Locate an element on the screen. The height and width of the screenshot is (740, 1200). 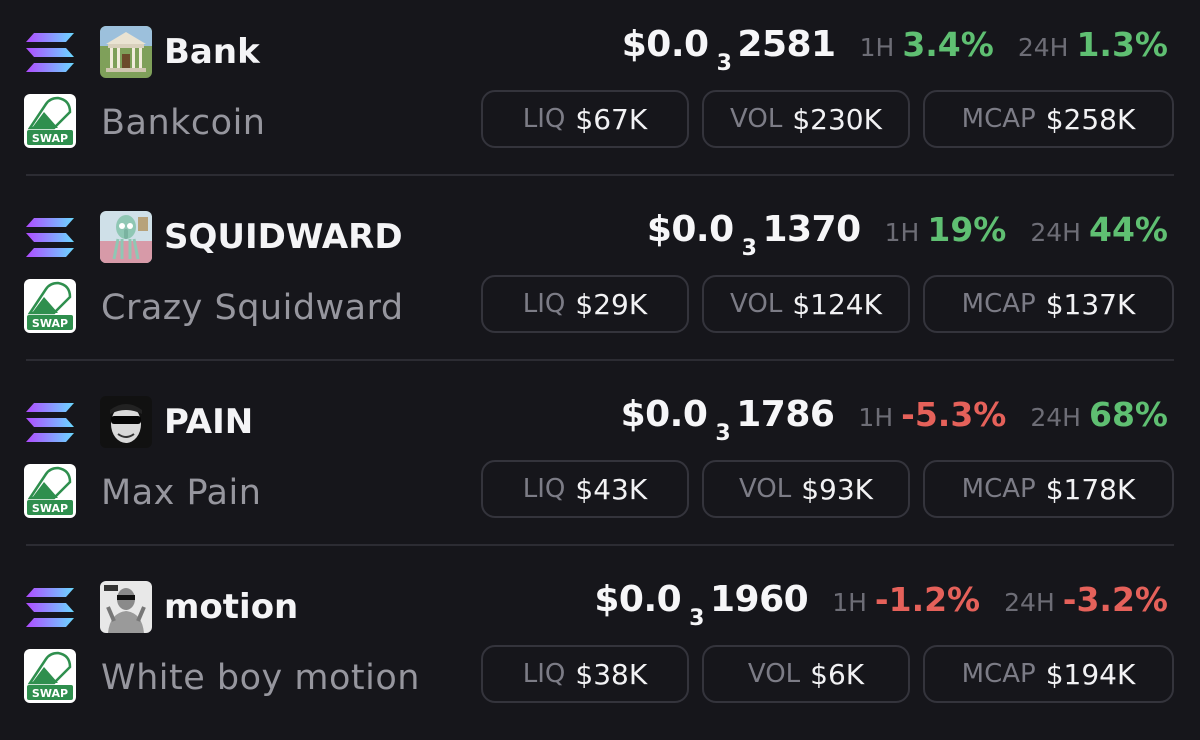
token-avatar-pain is located at coordinates (126, 422).